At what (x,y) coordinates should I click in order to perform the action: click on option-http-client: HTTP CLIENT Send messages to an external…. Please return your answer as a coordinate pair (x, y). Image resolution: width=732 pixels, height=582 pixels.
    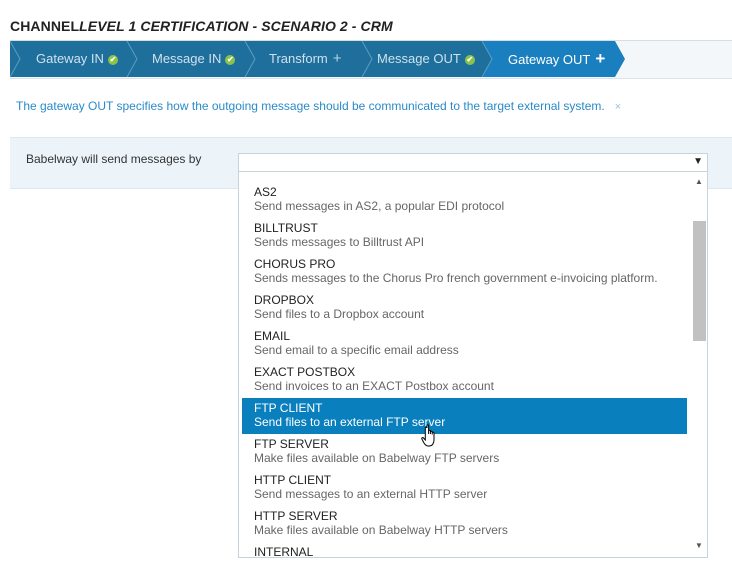
    Looking at the image, I should click on (464, 488).